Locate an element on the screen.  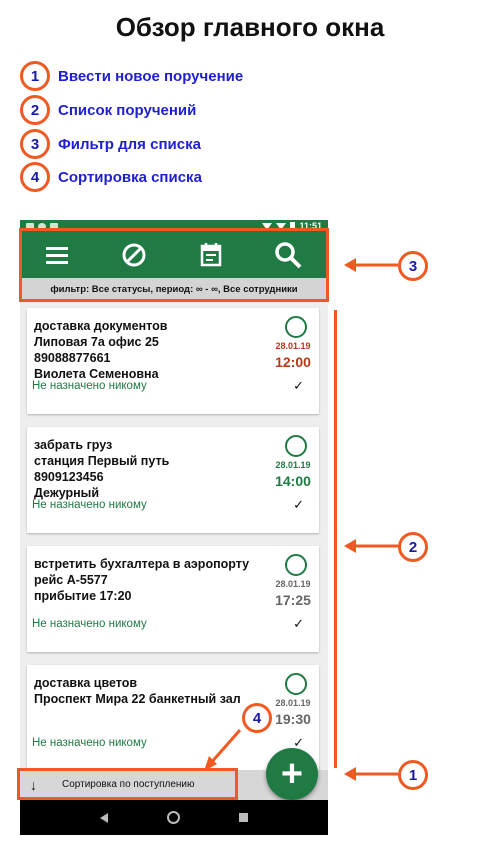
legend-badge: 1 is located at coordinates (35, 76).